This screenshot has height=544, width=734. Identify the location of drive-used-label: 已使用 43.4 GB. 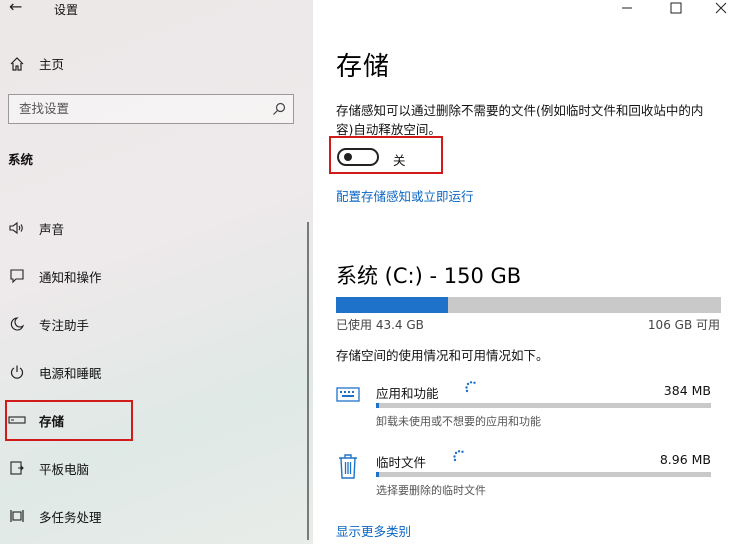
(380, 325).